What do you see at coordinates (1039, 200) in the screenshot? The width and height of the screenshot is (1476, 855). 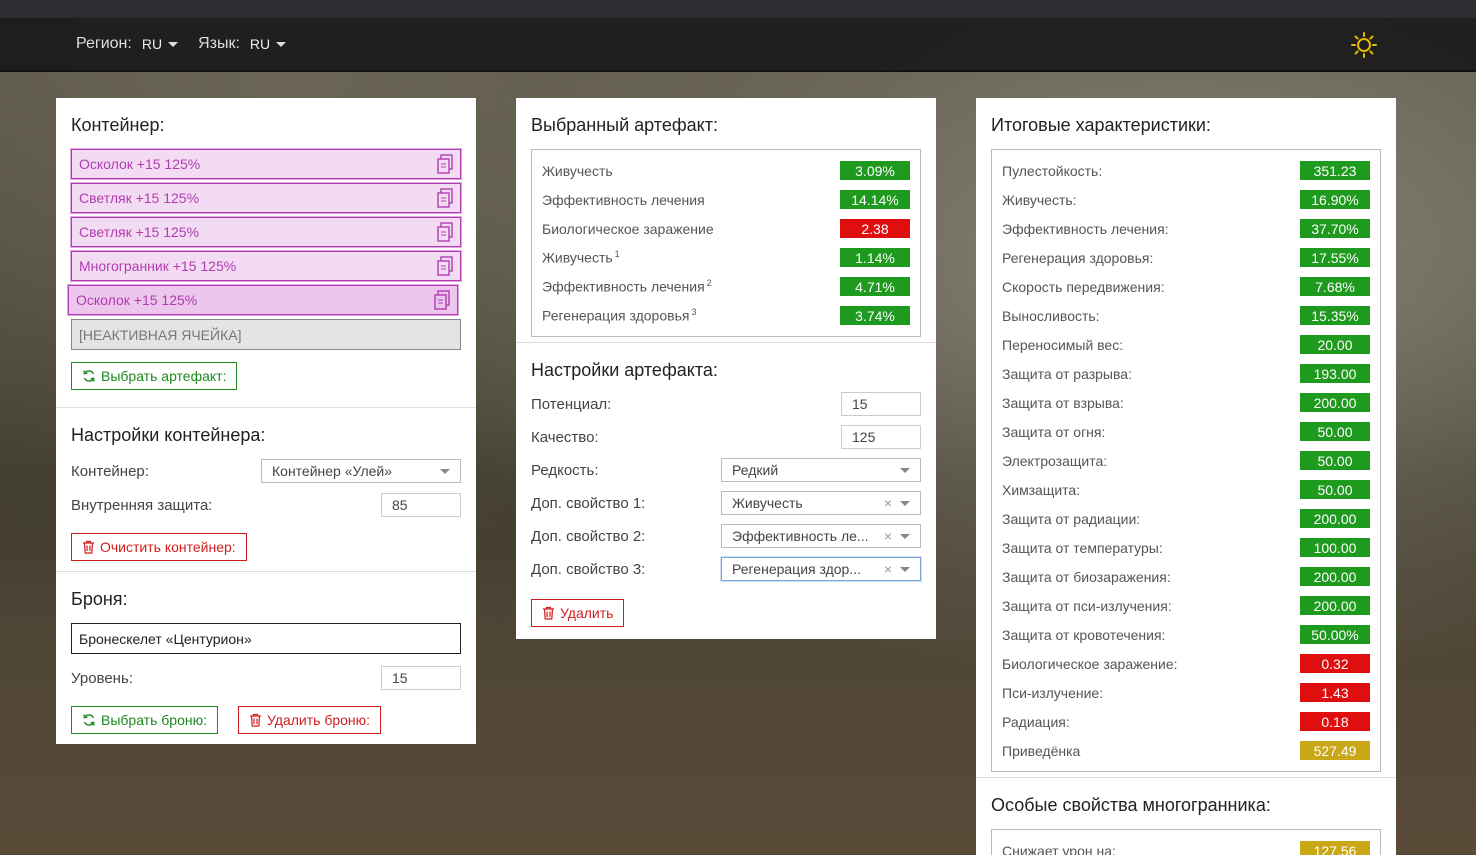 I see `stat-label: Живучесть:` at bounding box center [1039, 200].